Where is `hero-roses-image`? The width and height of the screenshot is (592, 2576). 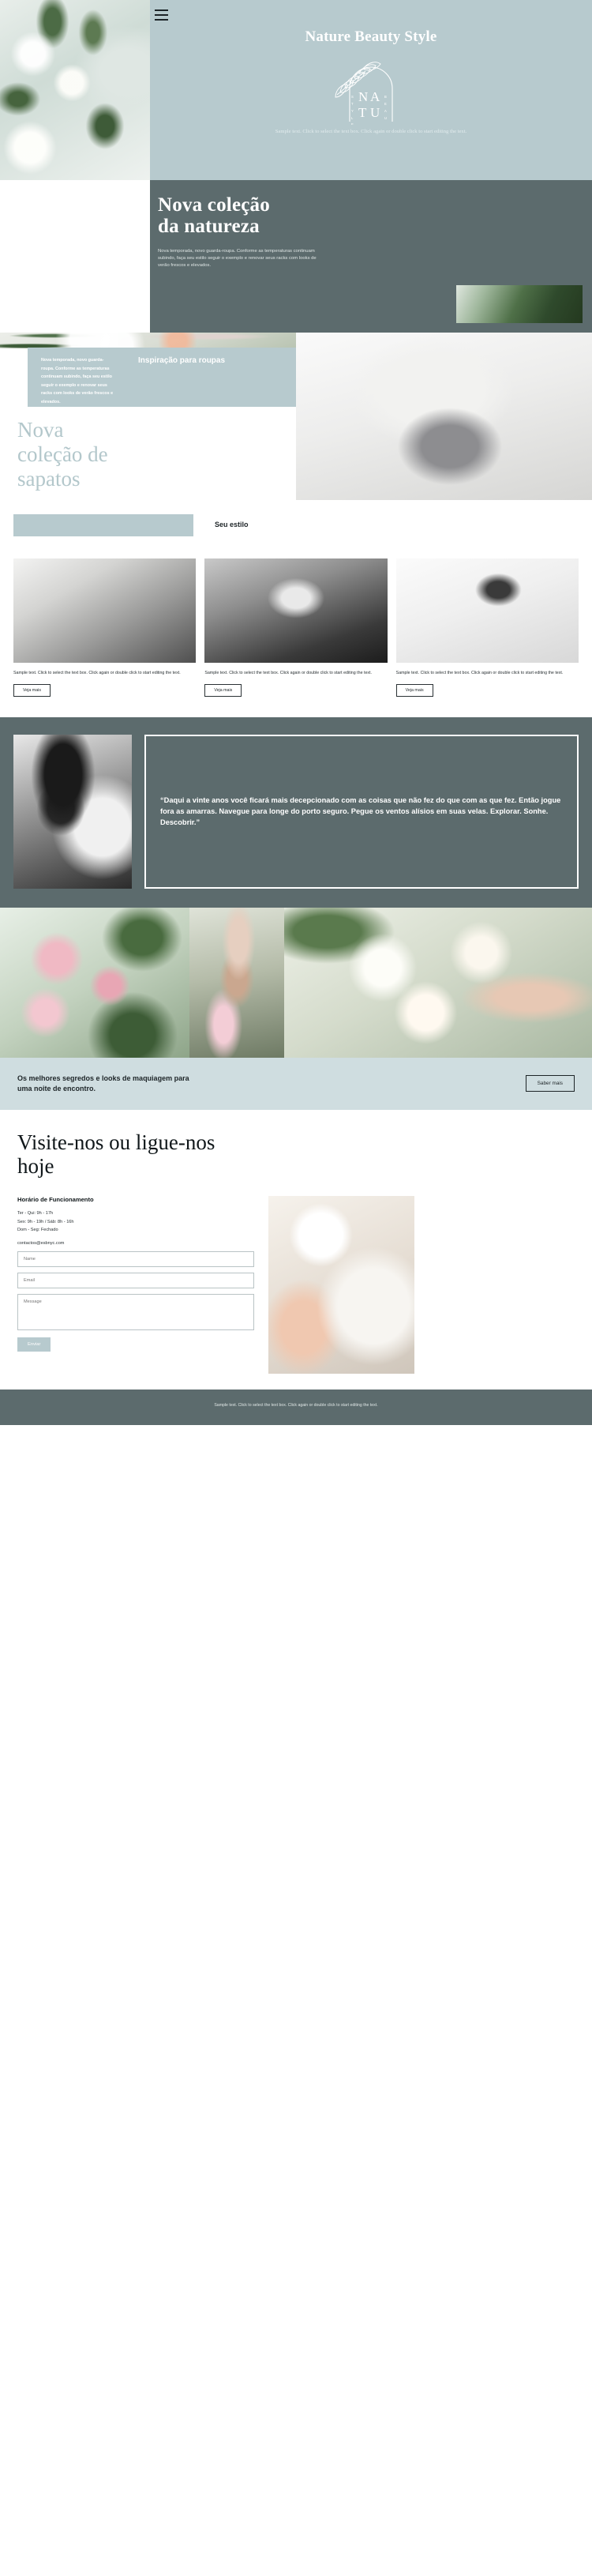
hero-roses-image is located at coordinates (75, 90).